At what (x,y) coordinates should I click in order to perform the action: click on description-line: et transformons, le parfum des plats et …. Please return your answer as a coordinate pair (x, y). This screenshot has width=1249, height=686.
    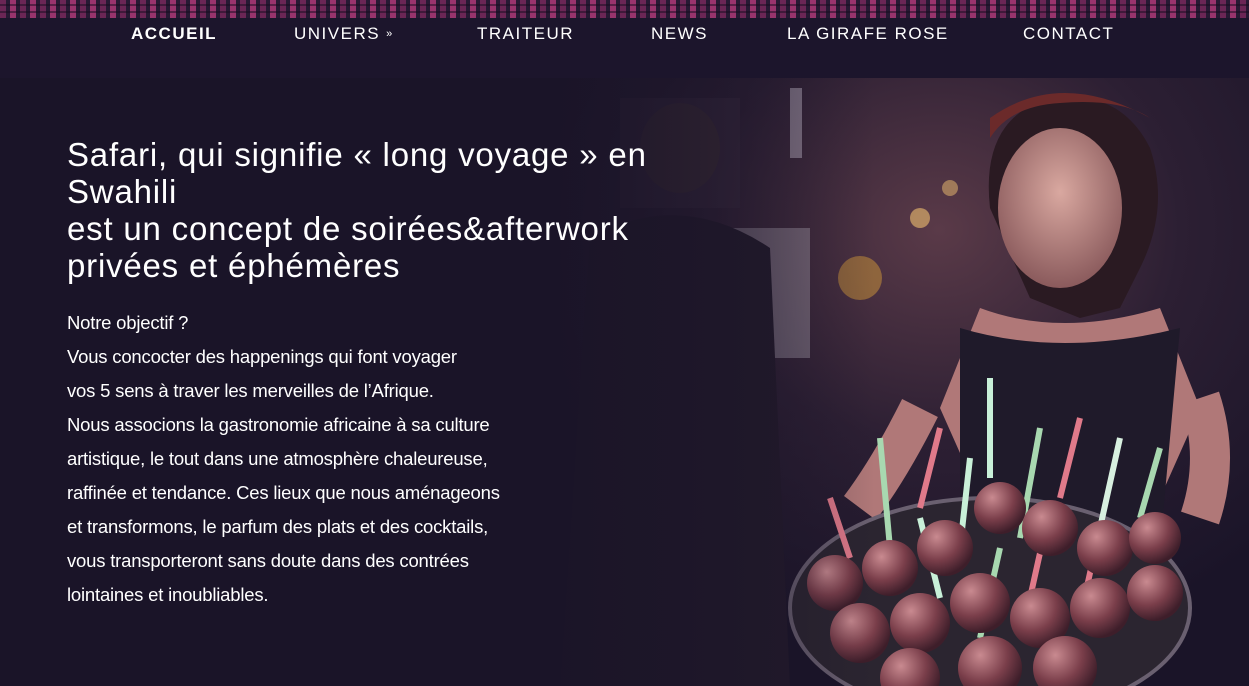
    Looking at the image, I should click on (278, 526).